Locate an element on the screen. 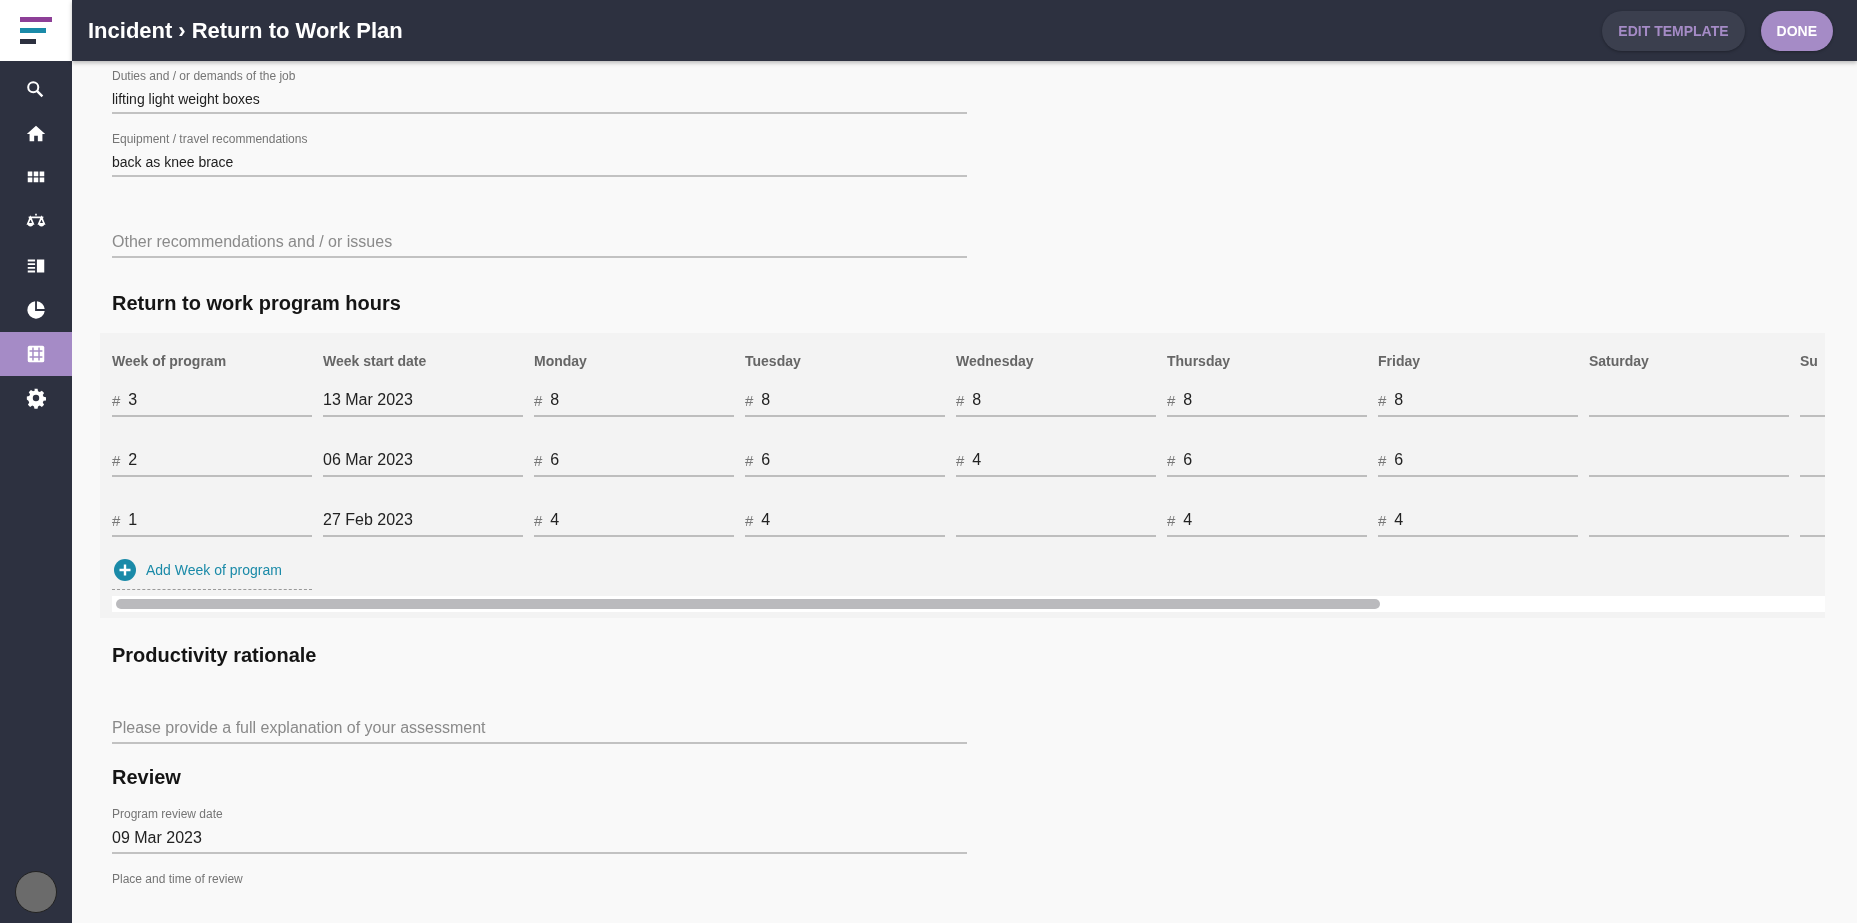  table-icon is located at coordinates (36, 354).